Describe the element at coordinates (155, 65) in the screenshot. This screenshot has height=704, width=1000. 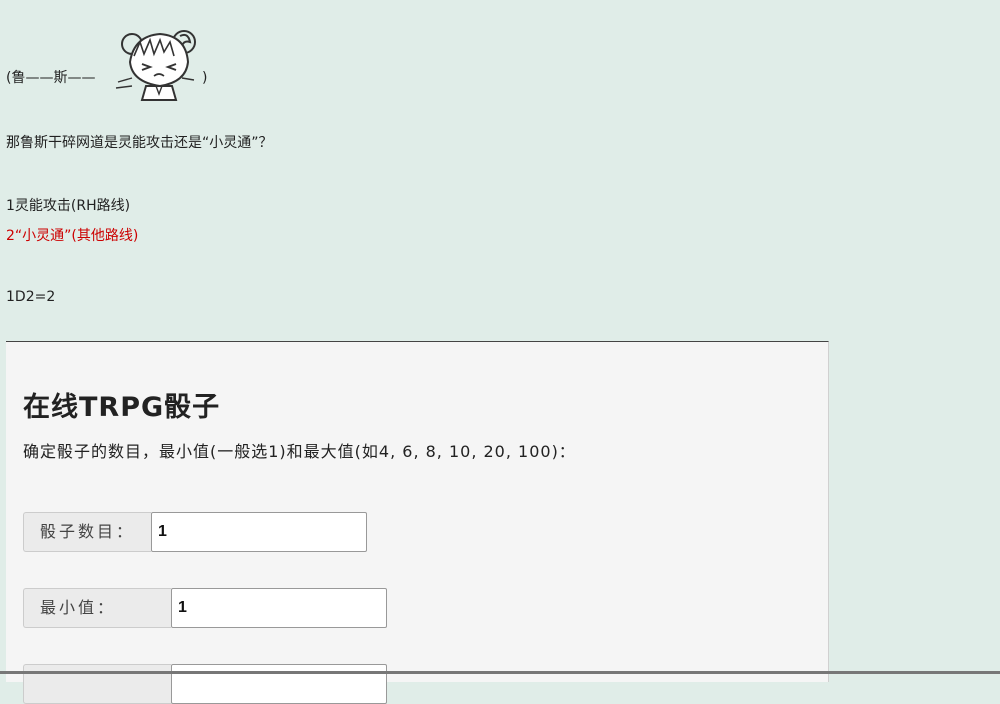
I see `anime-girl-sticker-image` at that location.